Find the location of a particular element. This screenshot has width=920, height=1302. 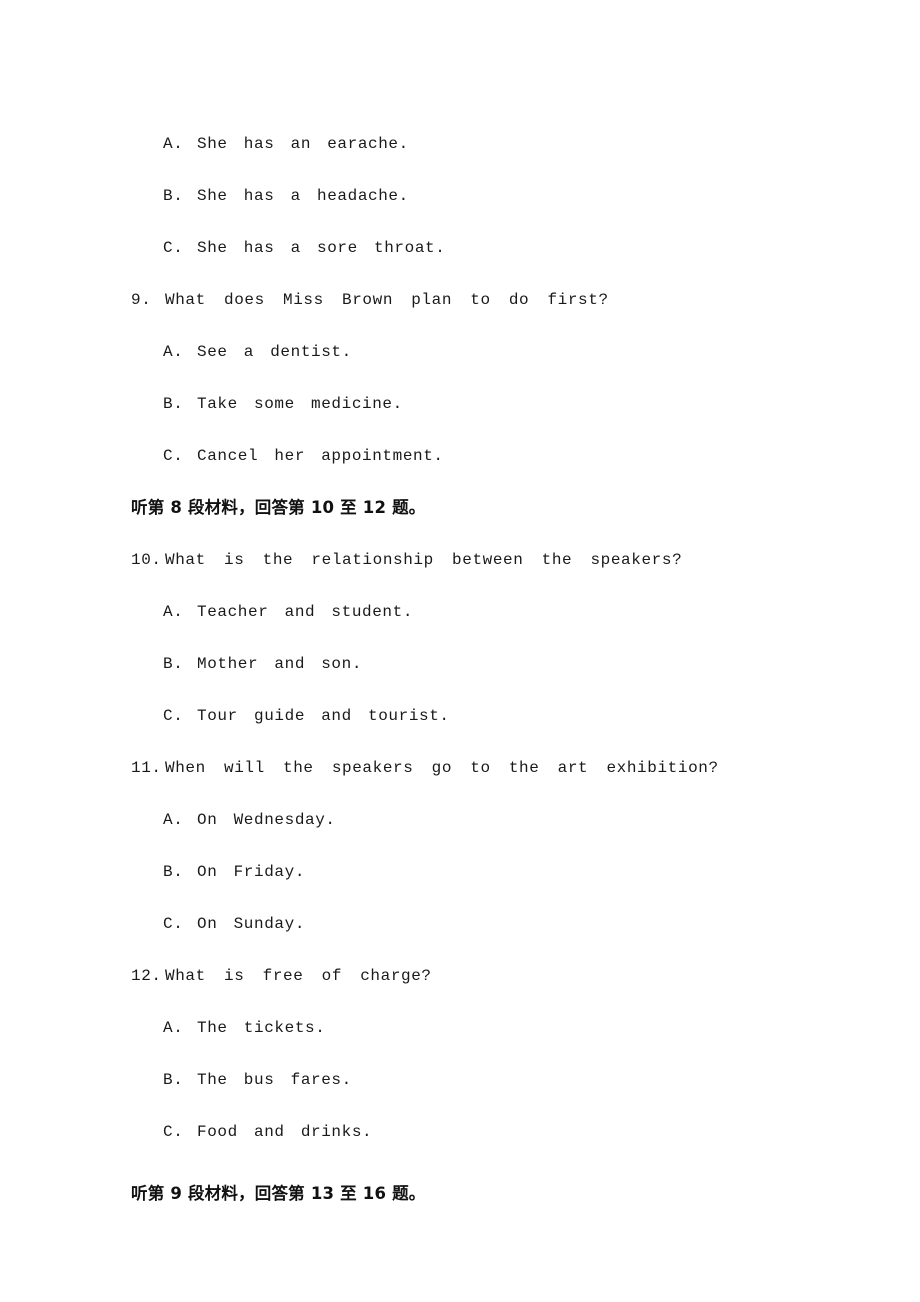

option-text: She has a sore throat. is located at coordinates (321, 248).